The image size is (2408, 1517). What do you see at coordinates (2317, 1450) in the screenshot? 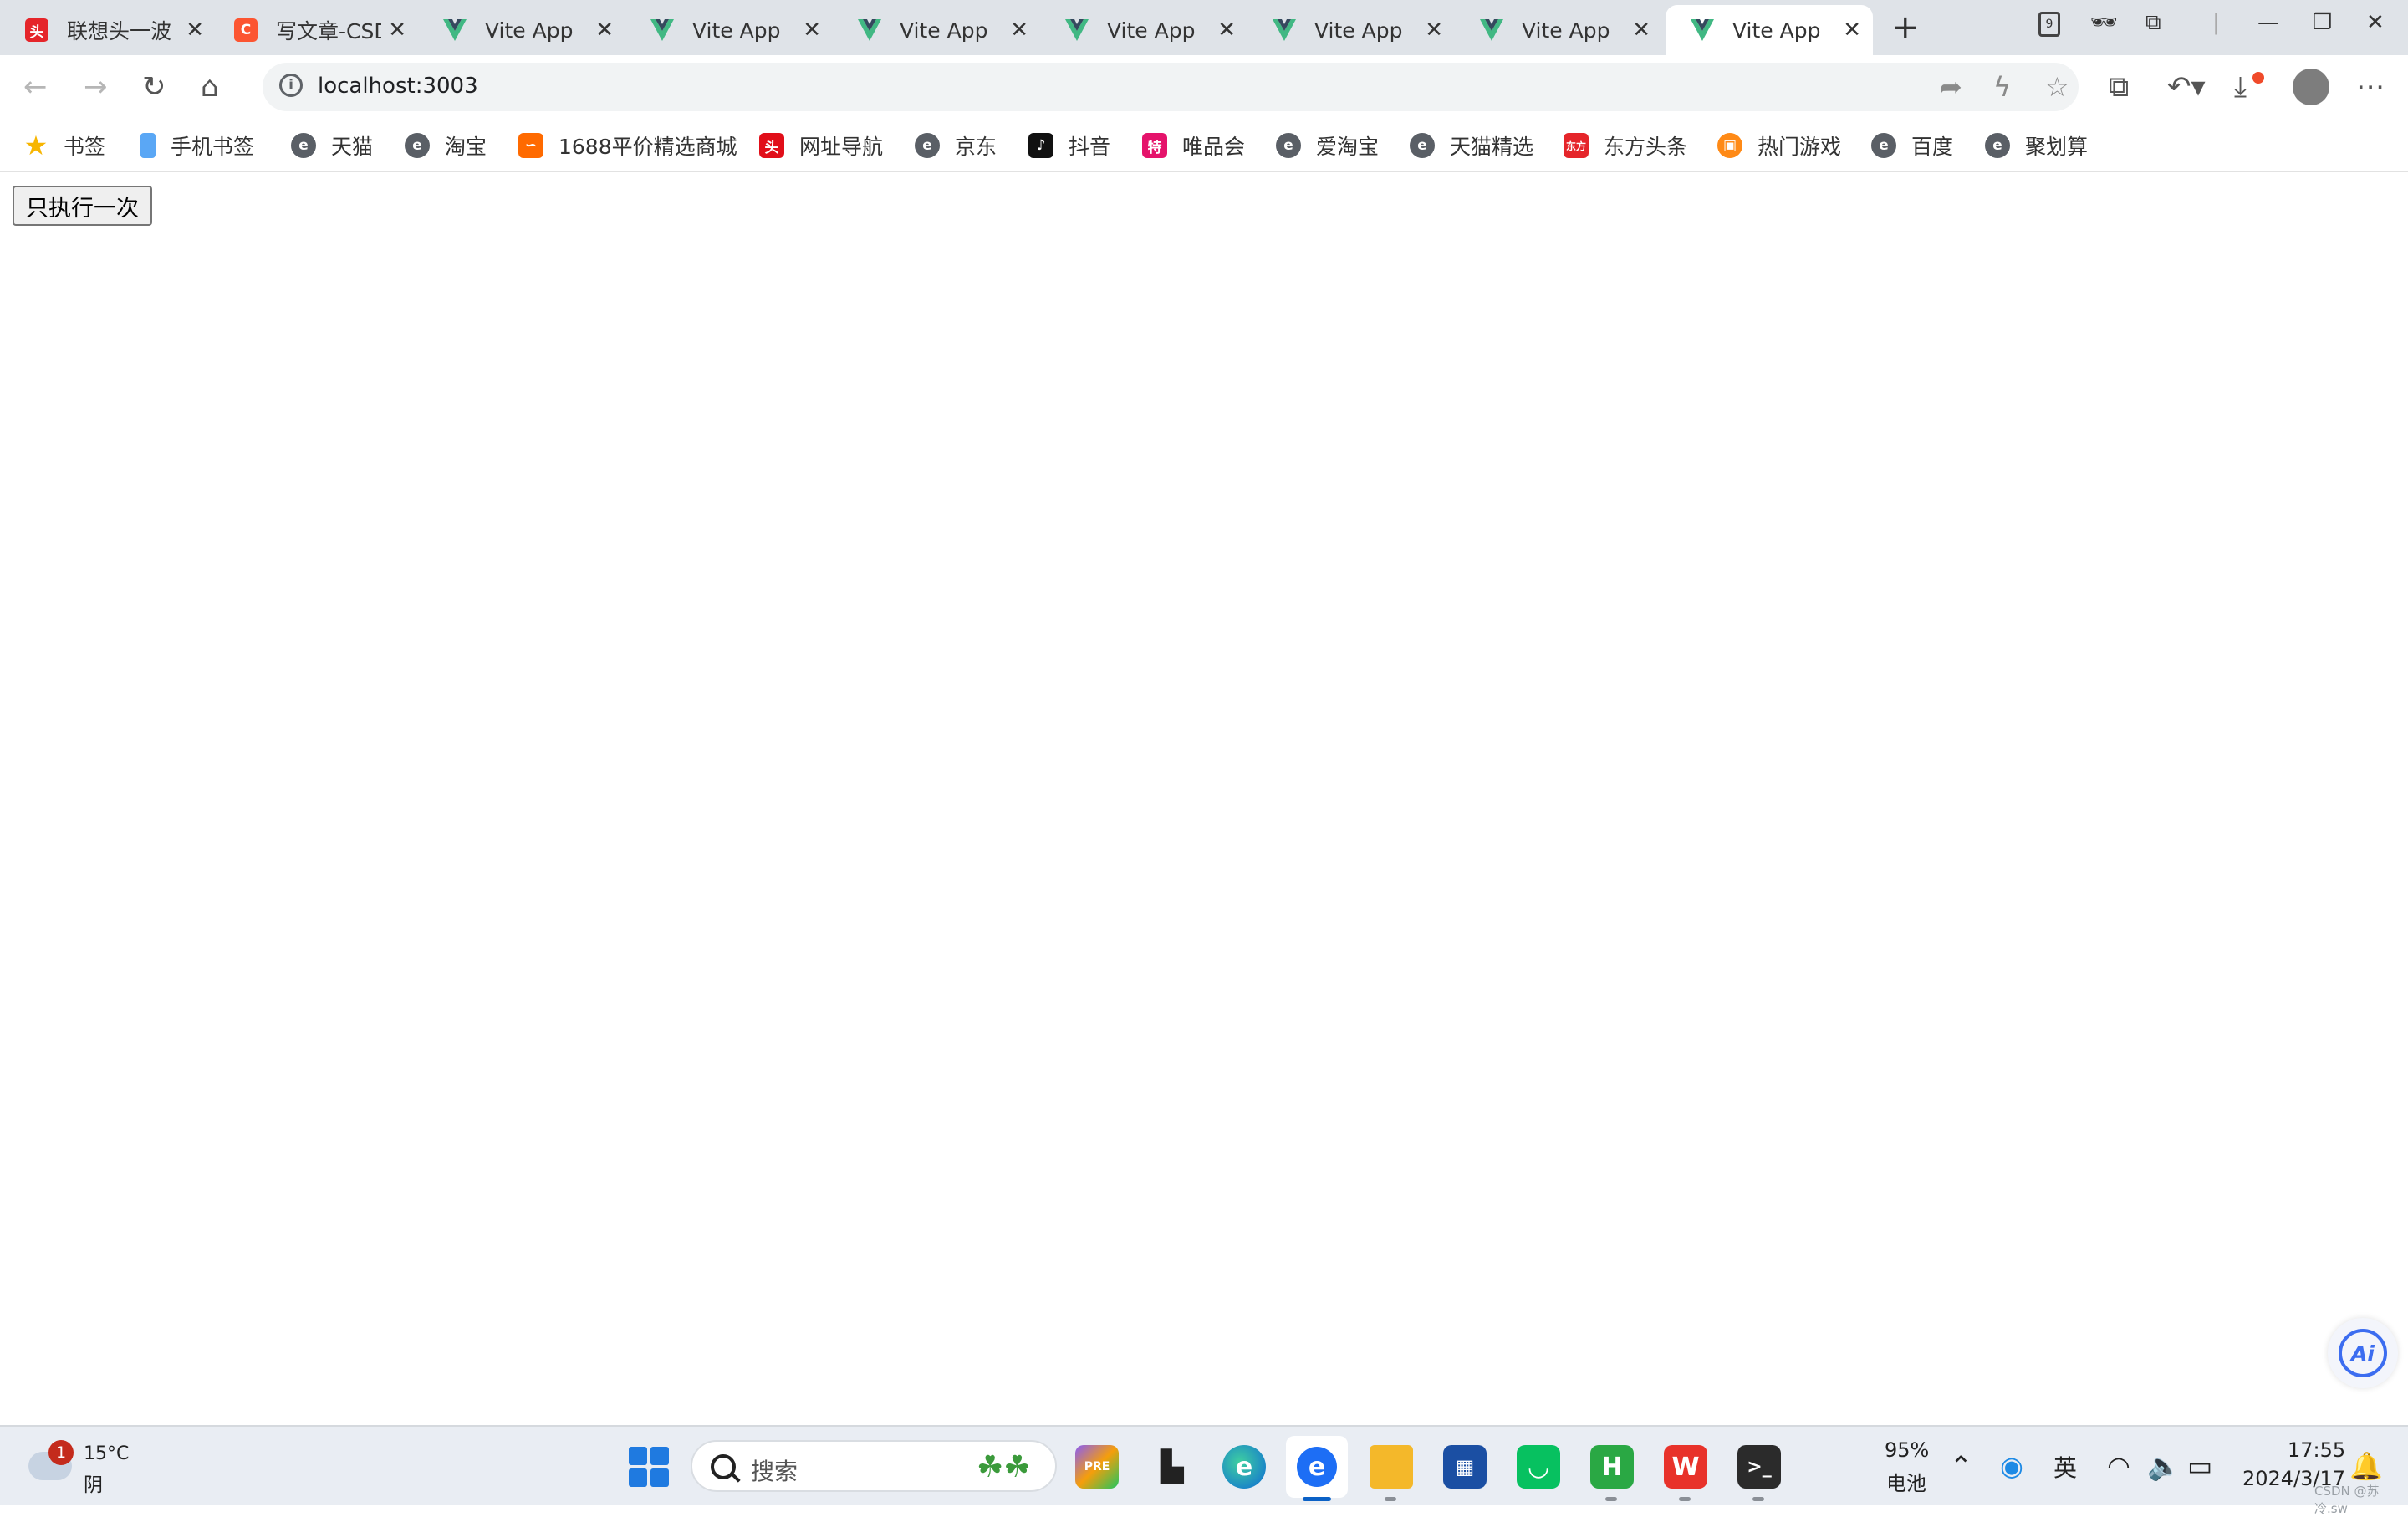
I see `clock-time: 17:55` at bounding box center [2317, 1450].